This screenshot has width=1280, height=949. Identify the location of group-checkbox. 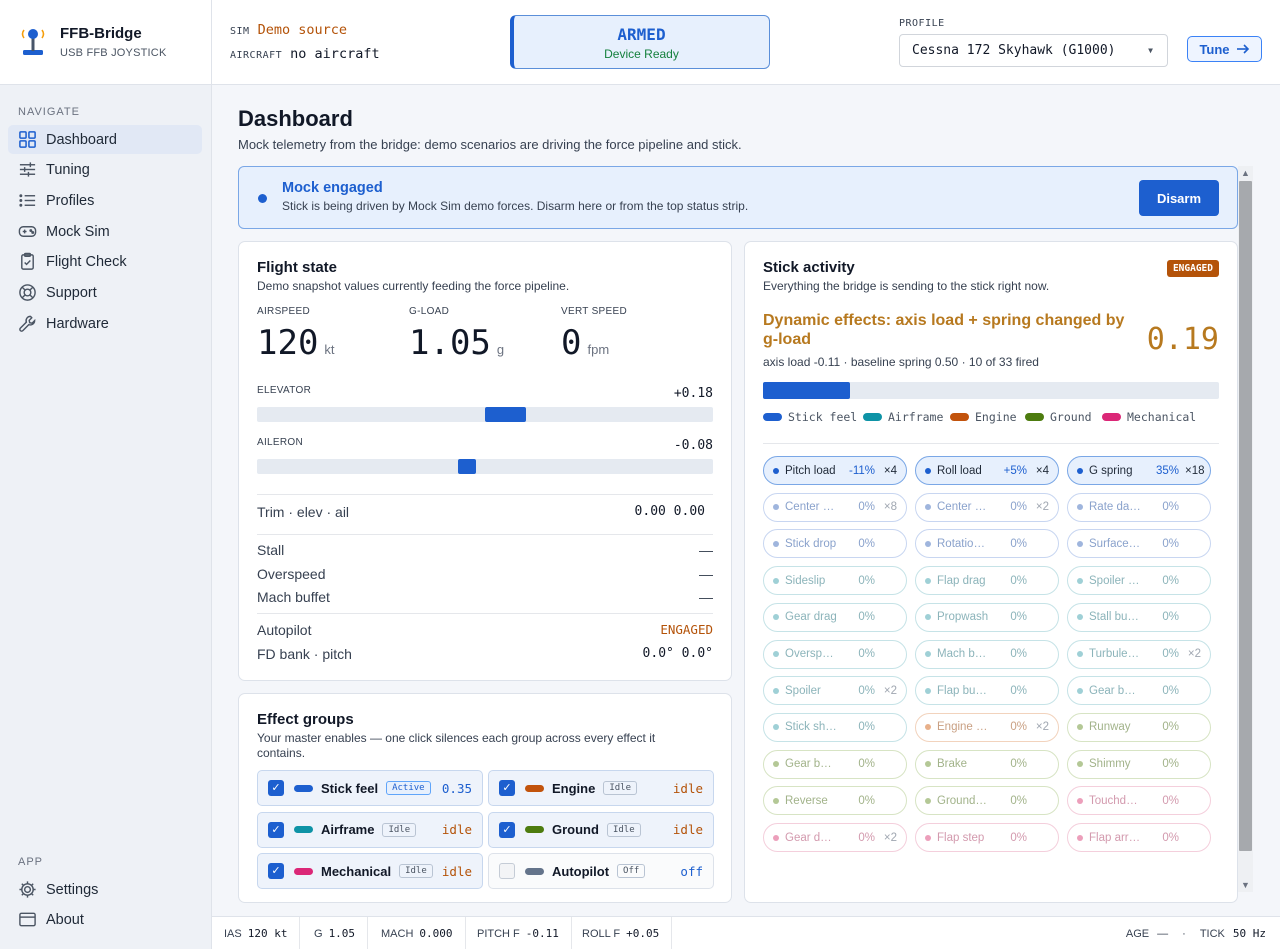
(507, 871).